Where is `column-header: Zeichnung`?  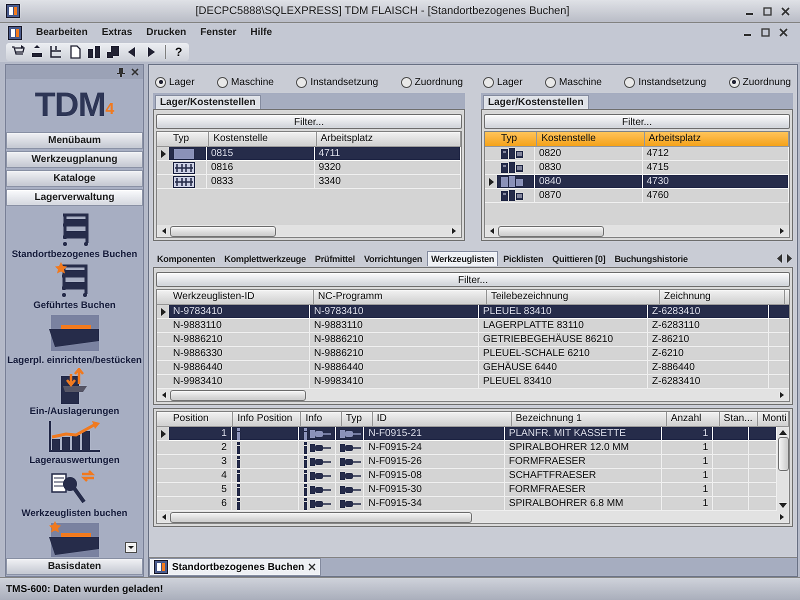 column-header: Zeichnung is located at coordinates (722, 297).